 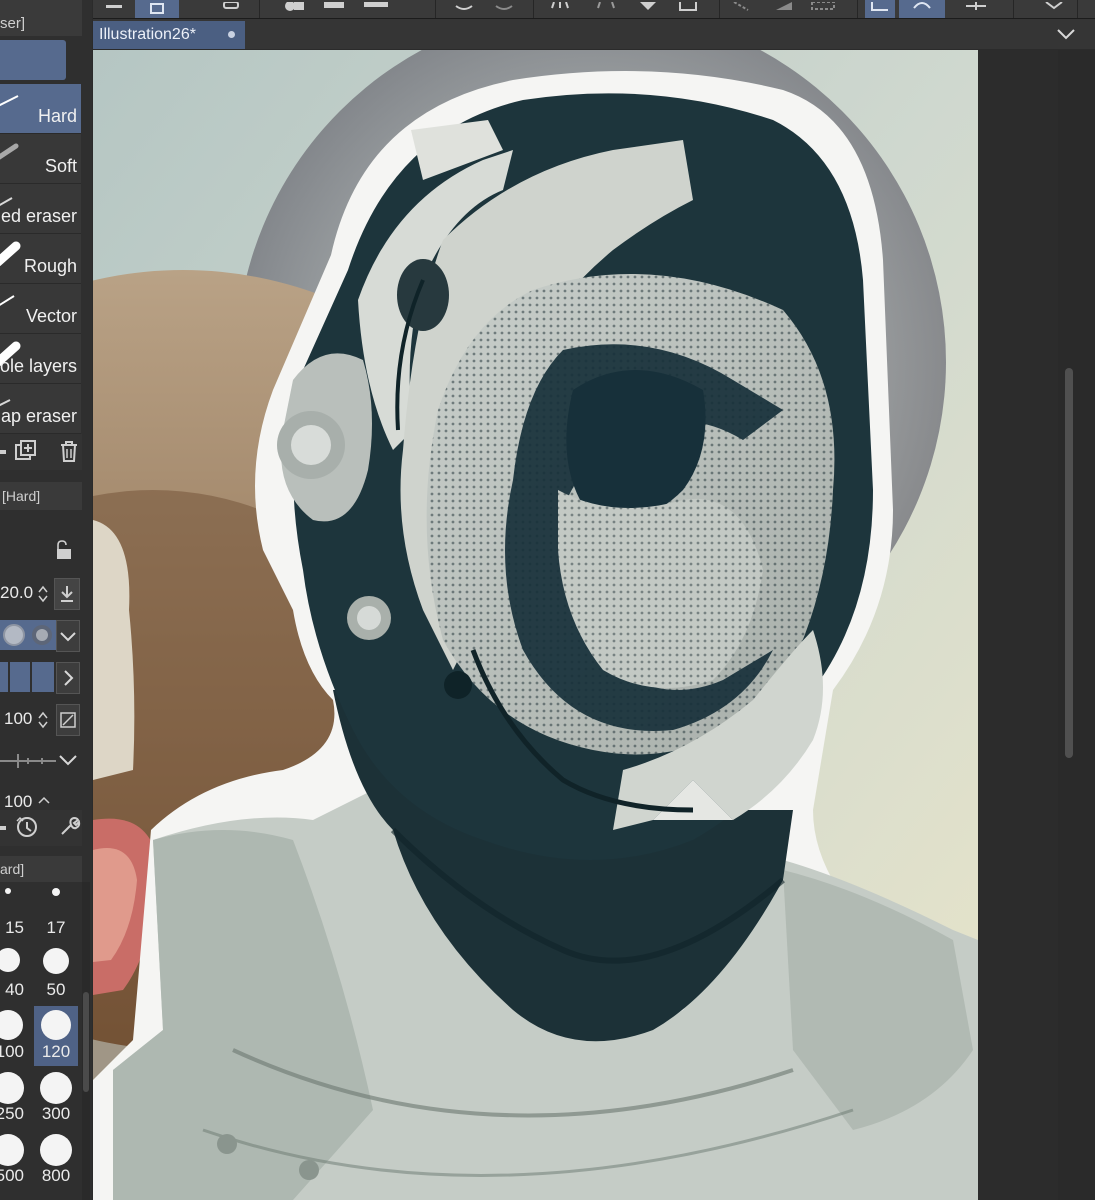 I want to click on hardness-spinner-icon, so click(x=44, y=801).